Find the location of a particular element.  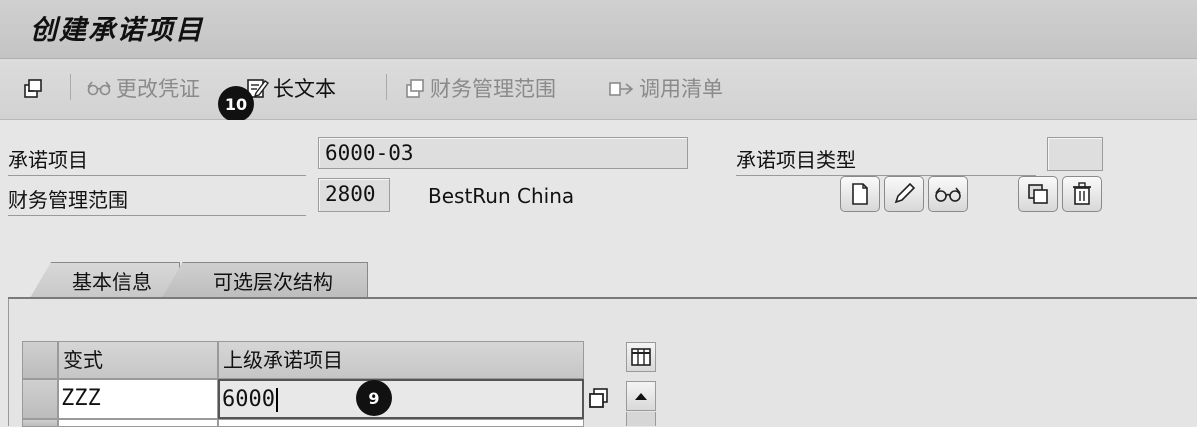

where-used-button: 调用清单 is located at coordinates (665, 88).